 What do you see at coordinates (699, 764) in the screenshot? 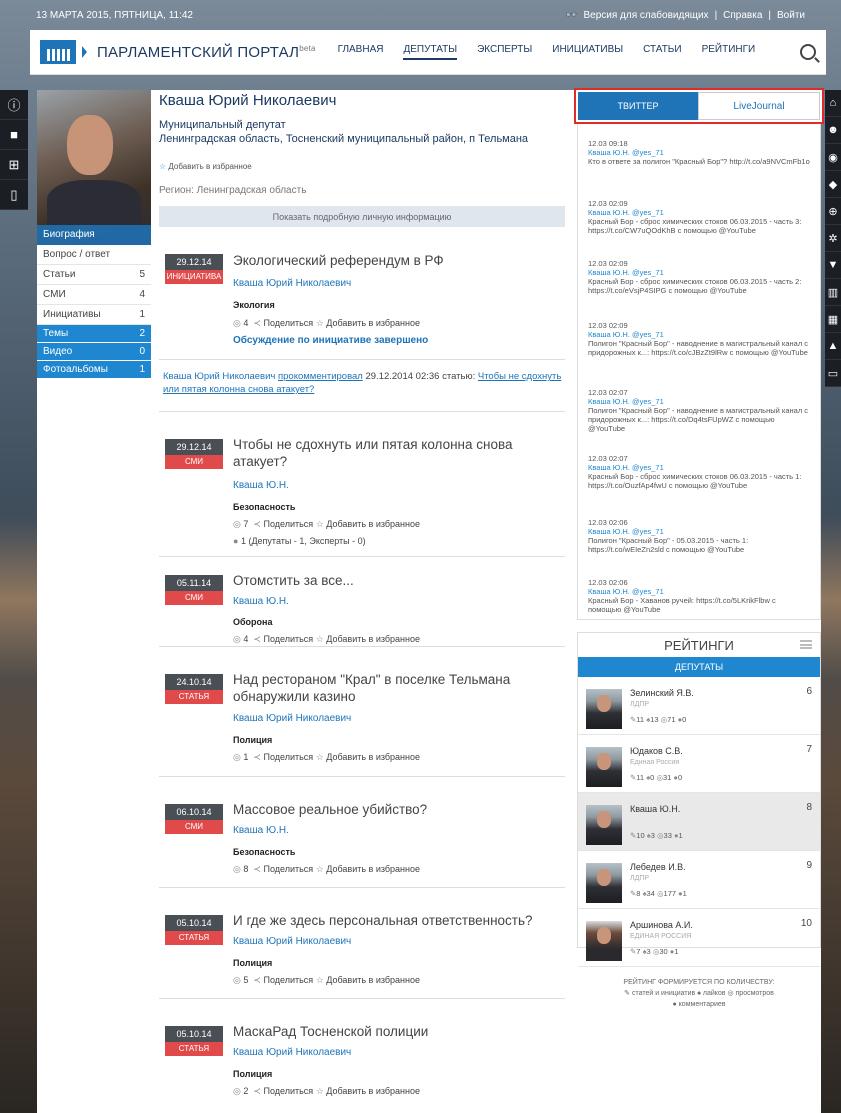
I see `rating-row: Юдаков С.В. Единая Россия ✎11 ♠0 ◎31 ●0 7` at bounding box center [699, 764].